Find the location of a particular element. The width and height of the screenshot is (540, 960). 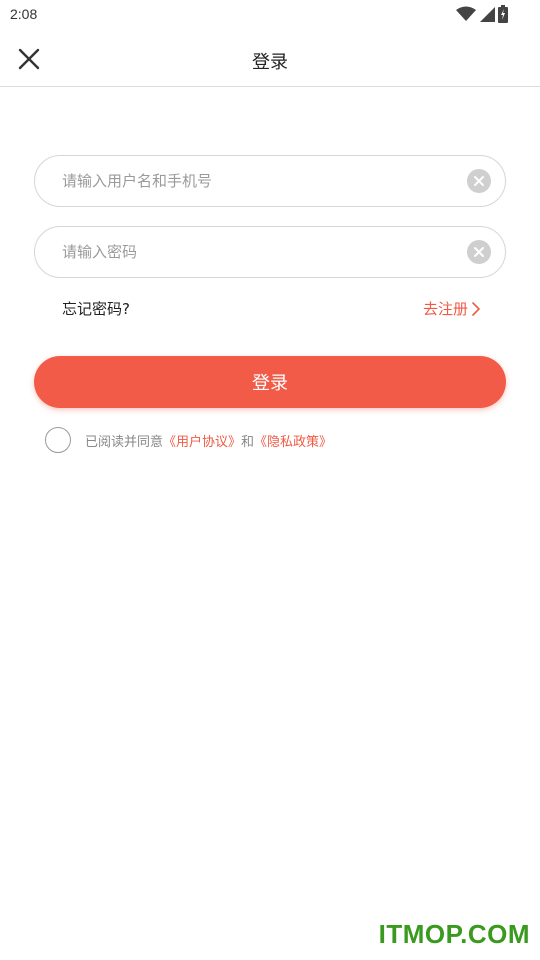

password-field is located at coordinates (270, 252).